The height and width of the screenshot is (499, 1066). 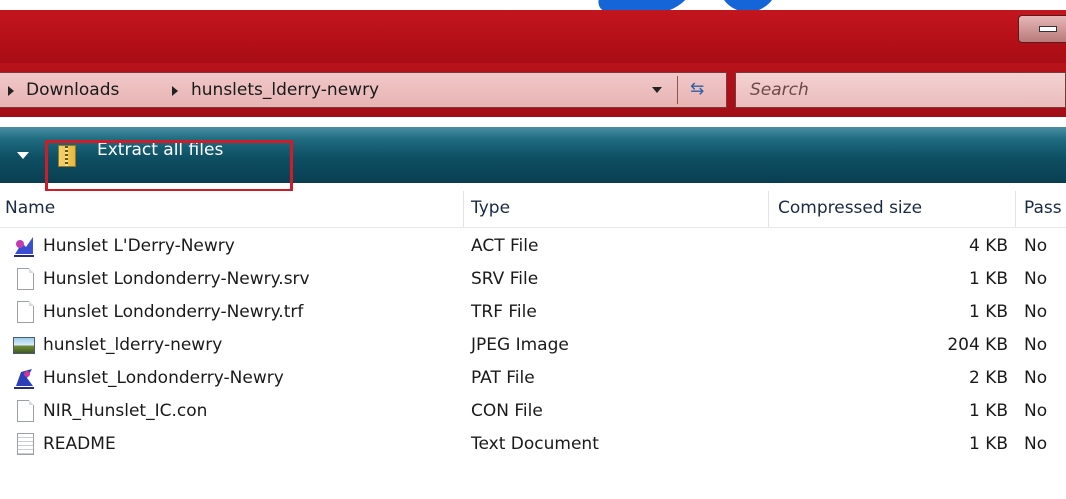 What do you see at coordinates (139, 246) in the screenshot?
I see `file-name: Hunslet L'Derry-Newry` at bounding box center [139, 246].